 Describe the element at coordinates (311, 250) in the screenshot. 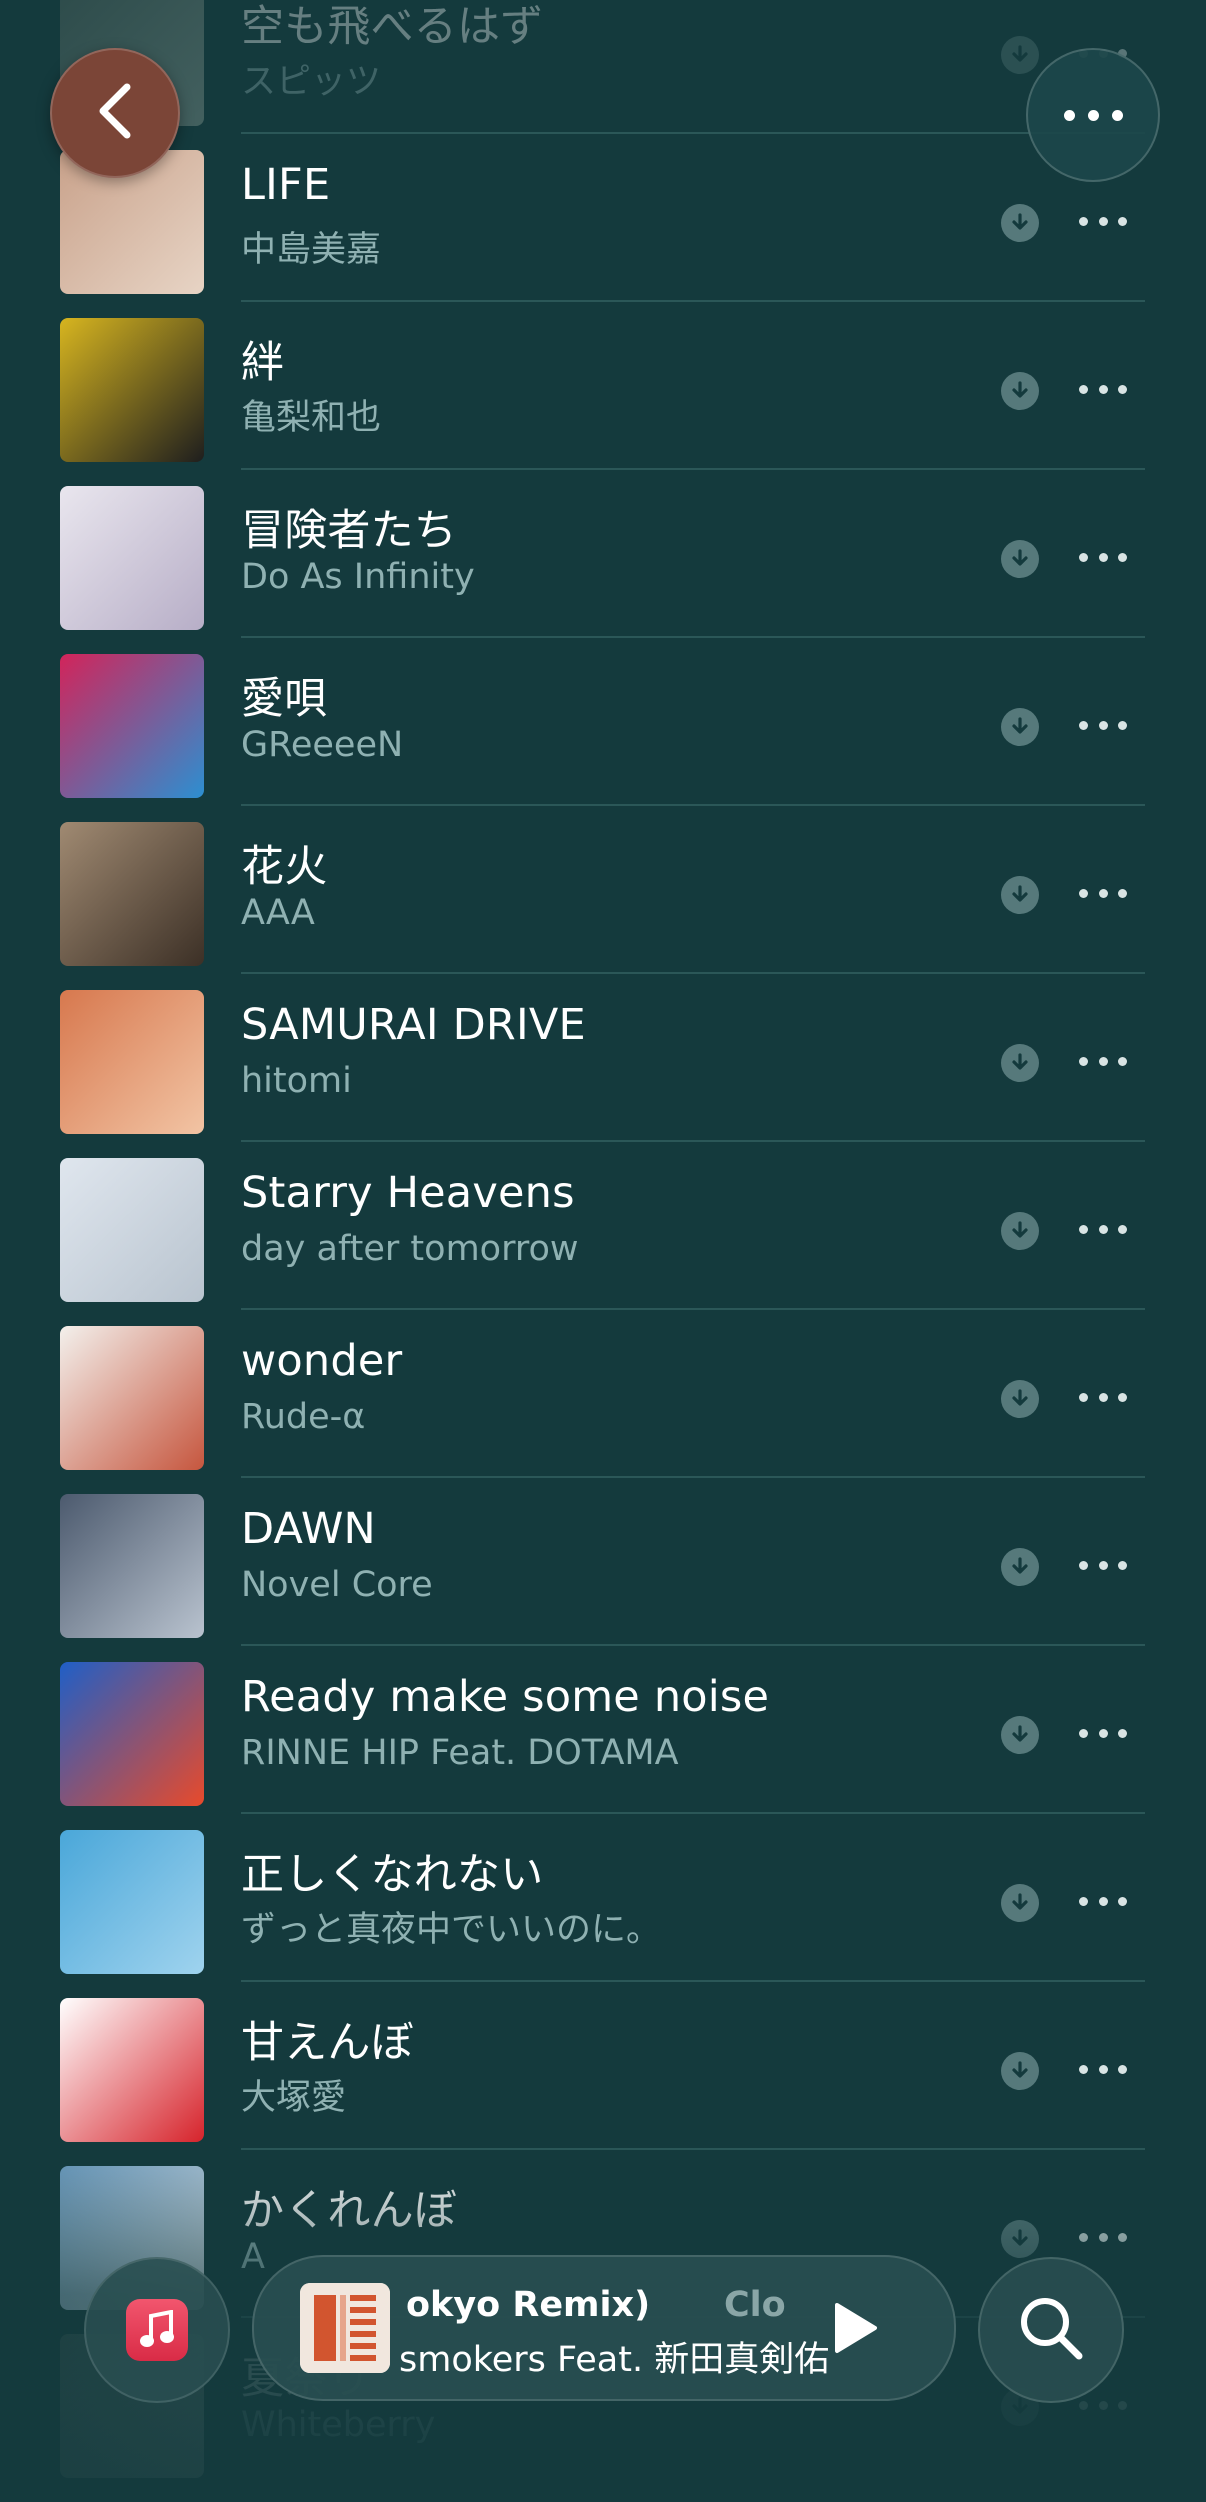

I see `song-artist: 中島美嘉` at that location.